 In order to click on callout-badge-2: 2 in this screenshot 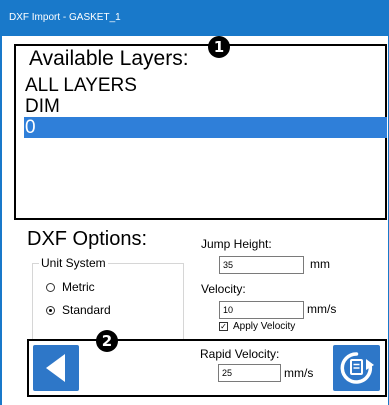, I will do `click(107, 341)`.